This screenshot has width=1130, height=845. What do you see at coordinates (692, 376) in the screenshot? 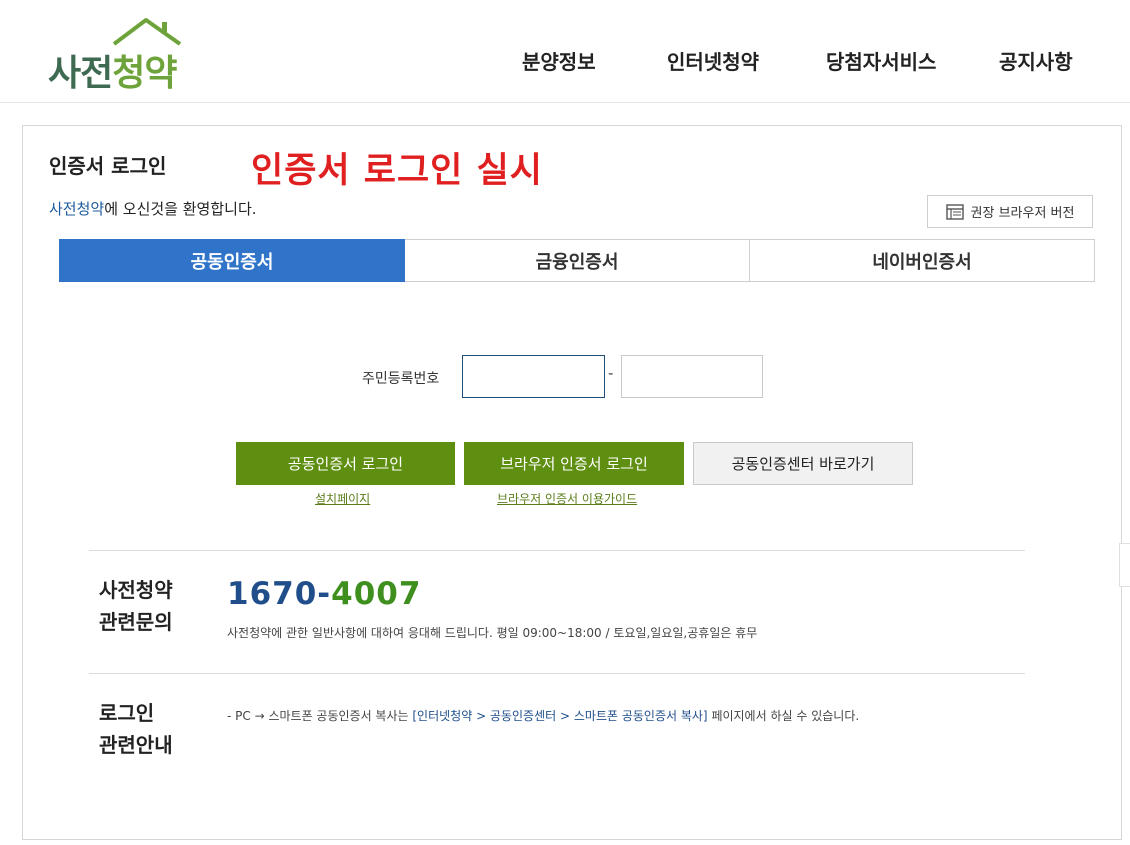
I see `ssn-back-input` at bounding box center [692, 376].